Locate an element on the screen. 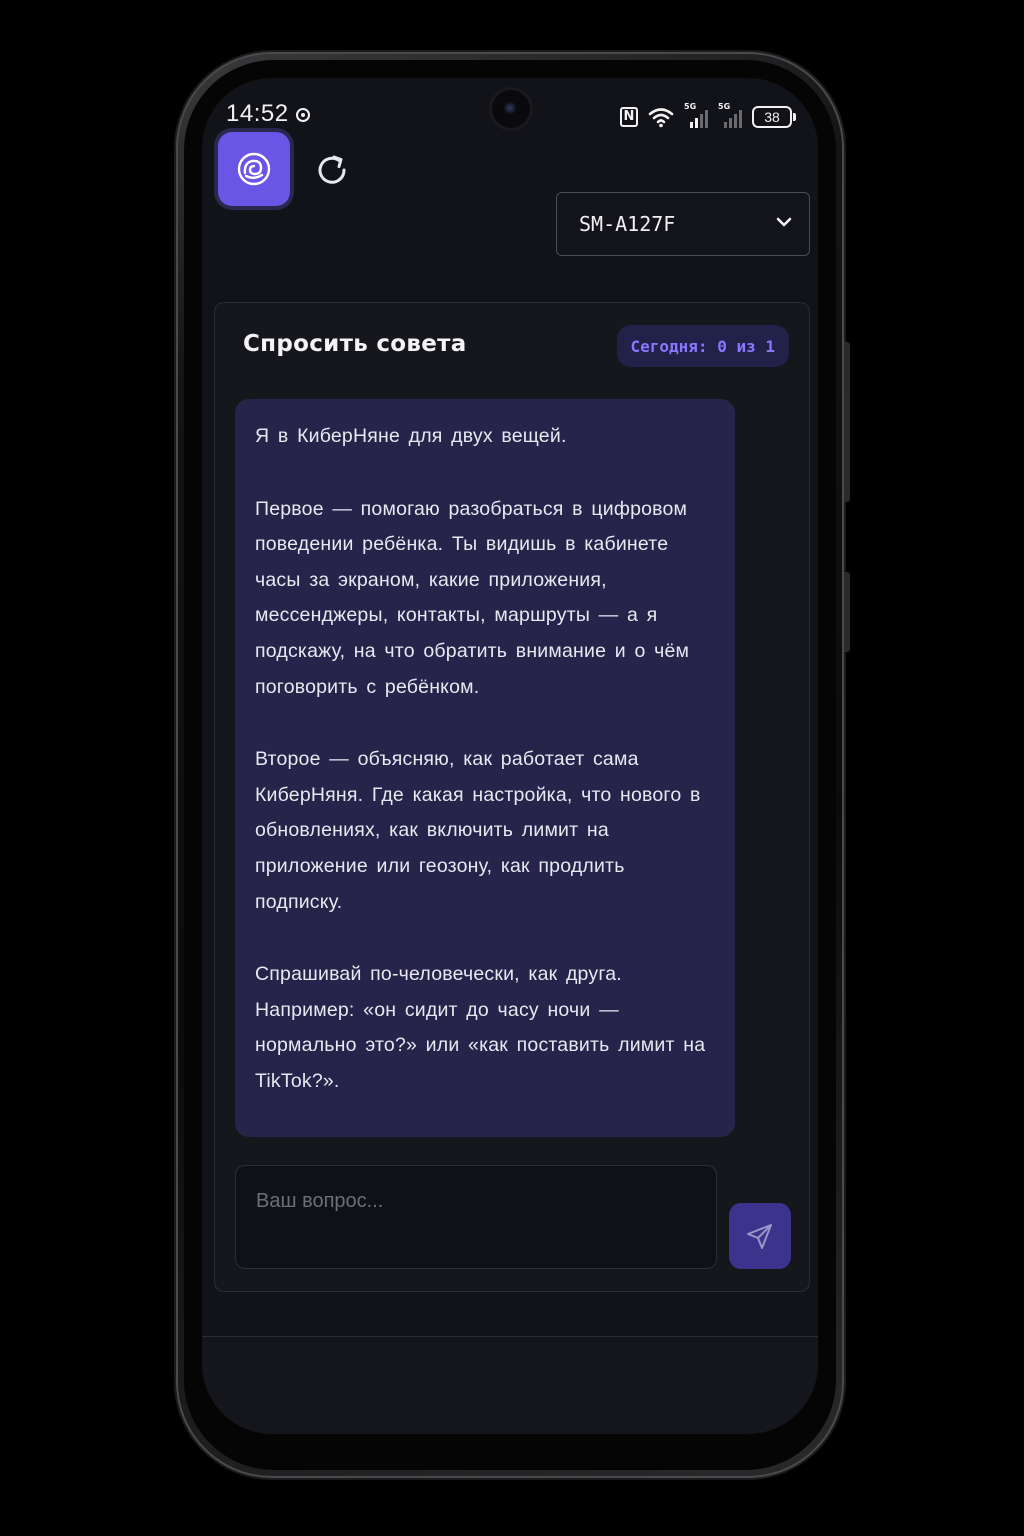 This screenshot has width=1024, height=1536. status-time: 14:52 is located at coordinates (257, 113).